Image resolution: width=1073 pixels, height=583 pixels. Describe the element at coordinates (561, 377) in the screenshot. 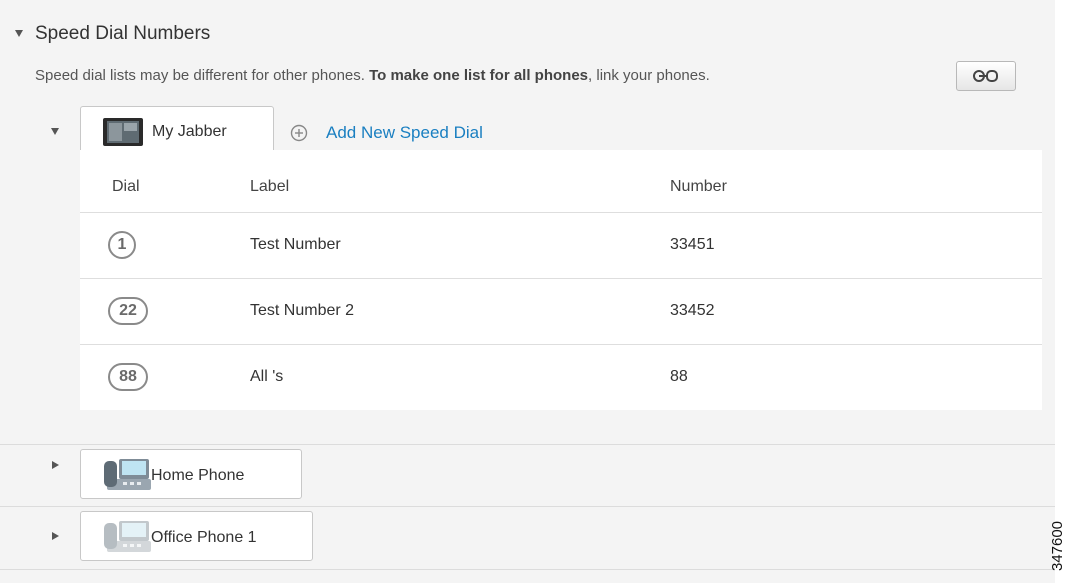

I see `table-row: 88 All 's 88` at that location.